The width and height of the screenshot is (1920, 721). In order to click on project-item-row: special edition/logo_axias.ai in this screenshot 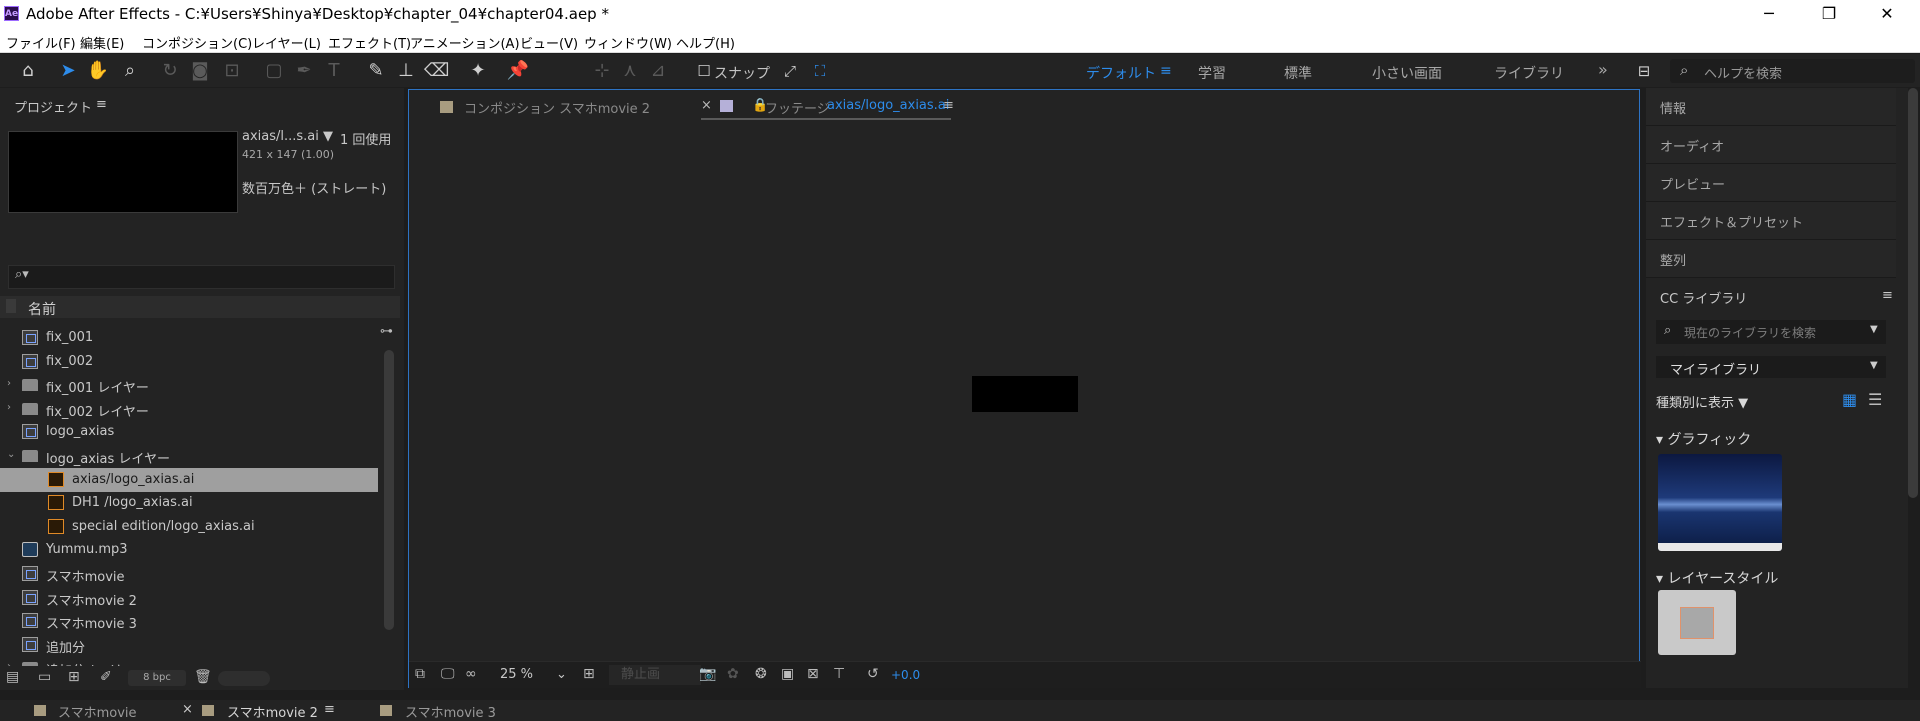, I will do `click(189, 527)`.